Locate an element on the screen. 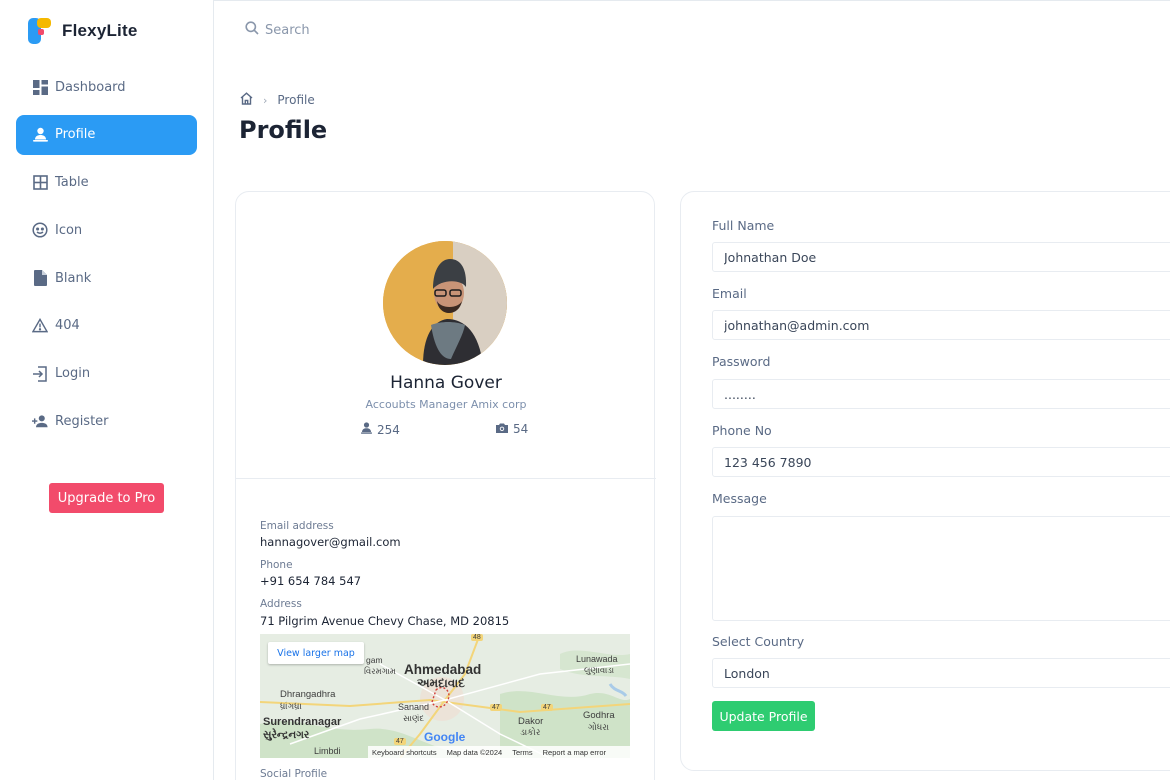 This screenshot has height=780, width=1170. page-title: Profile is located at coordinates (283, 130).